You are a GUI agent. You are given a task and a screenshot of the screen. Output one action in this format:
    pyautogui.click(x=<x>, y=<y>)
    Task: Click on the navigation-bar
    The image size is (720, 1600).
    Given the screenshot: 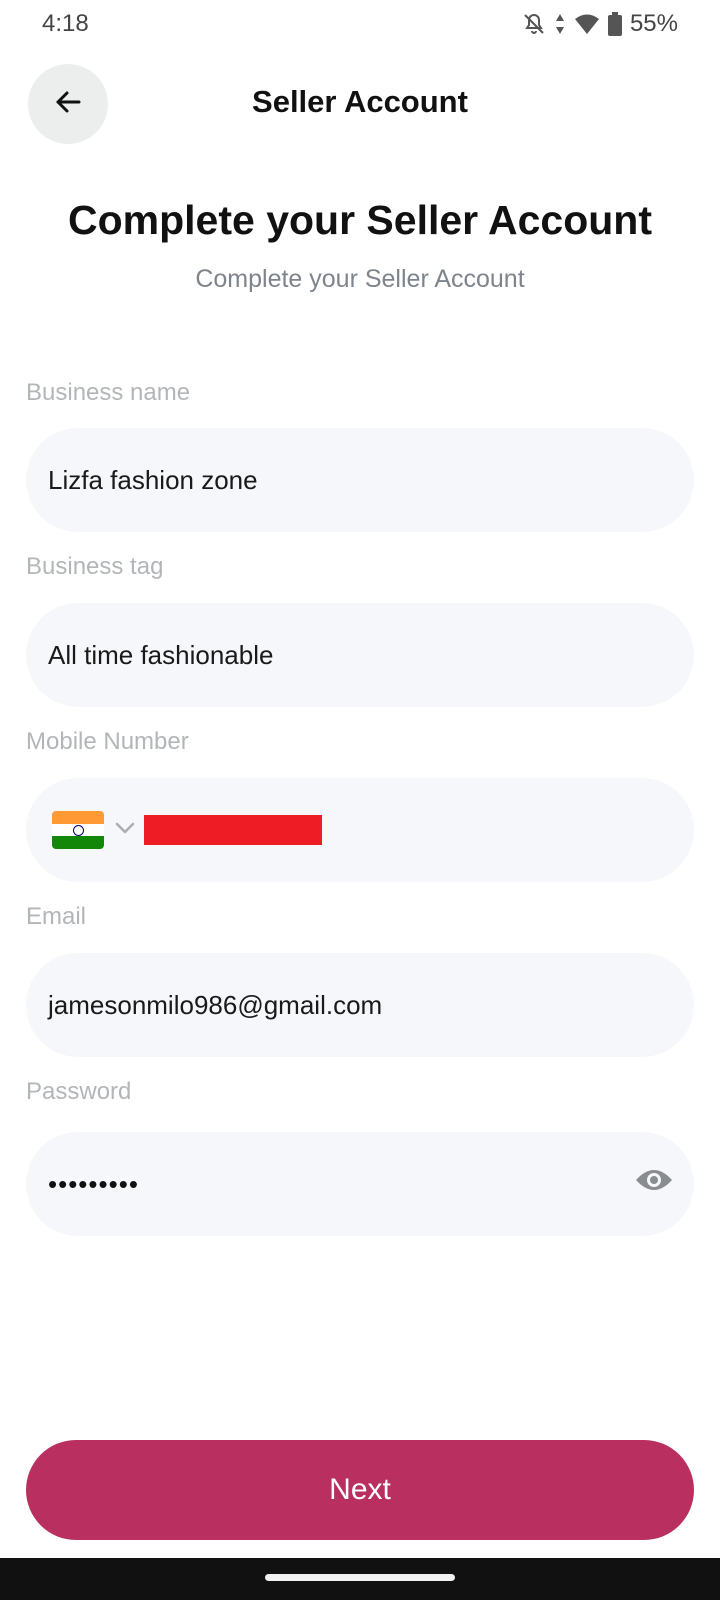 What is the action you would take?
    pyautogui.click(x=360, y=1579)
    